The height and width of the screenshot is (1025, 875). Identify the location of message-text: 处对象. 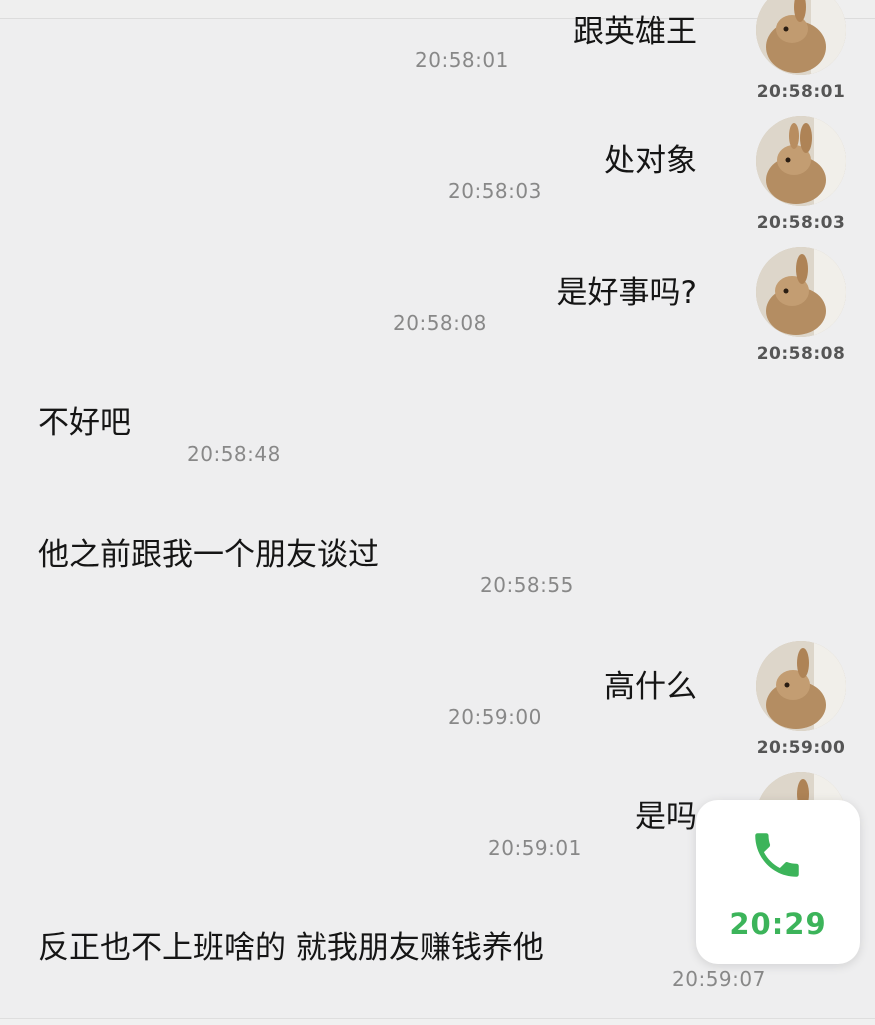
(650, 161).